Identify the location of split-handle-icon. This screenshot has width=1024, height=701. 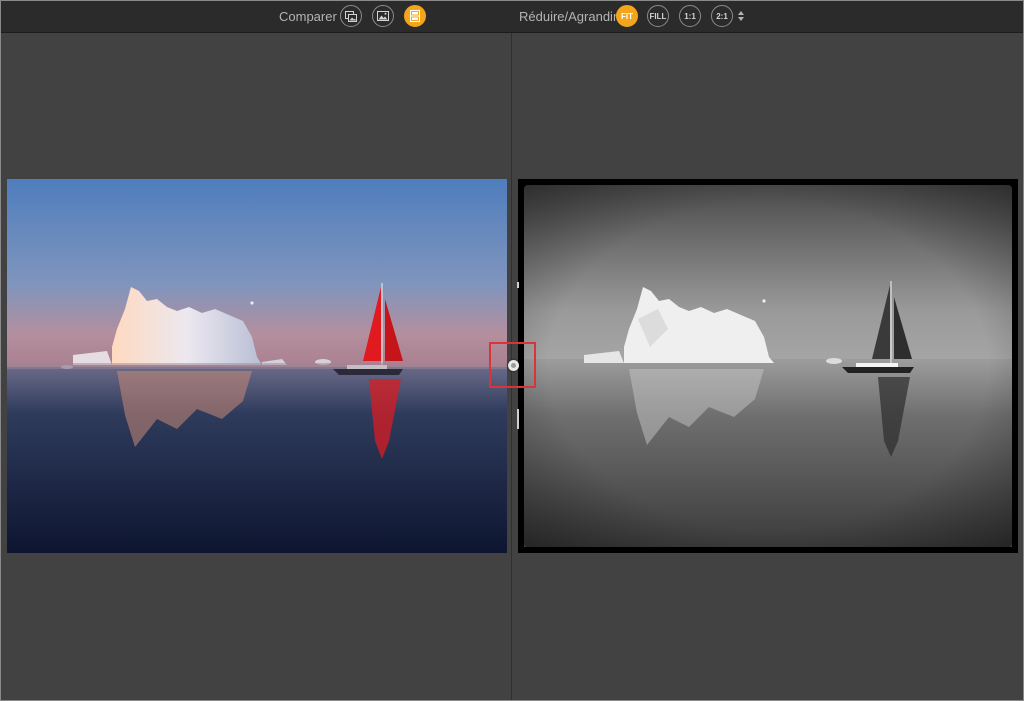
(513, 365).